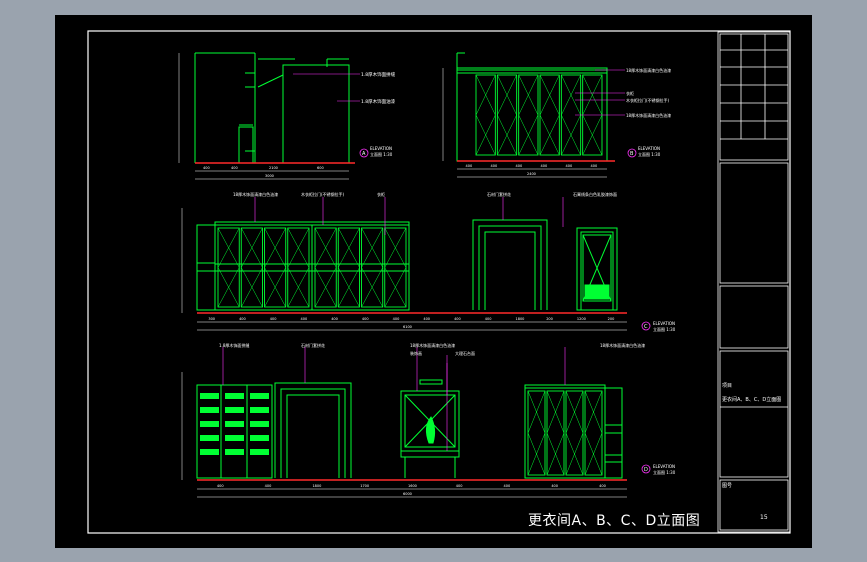 The width and height of the screenshot is (867, 562). Describe the element at coordinates (488, 319) in the screenshot. I see `view-c-dim-10: 400` at that location.